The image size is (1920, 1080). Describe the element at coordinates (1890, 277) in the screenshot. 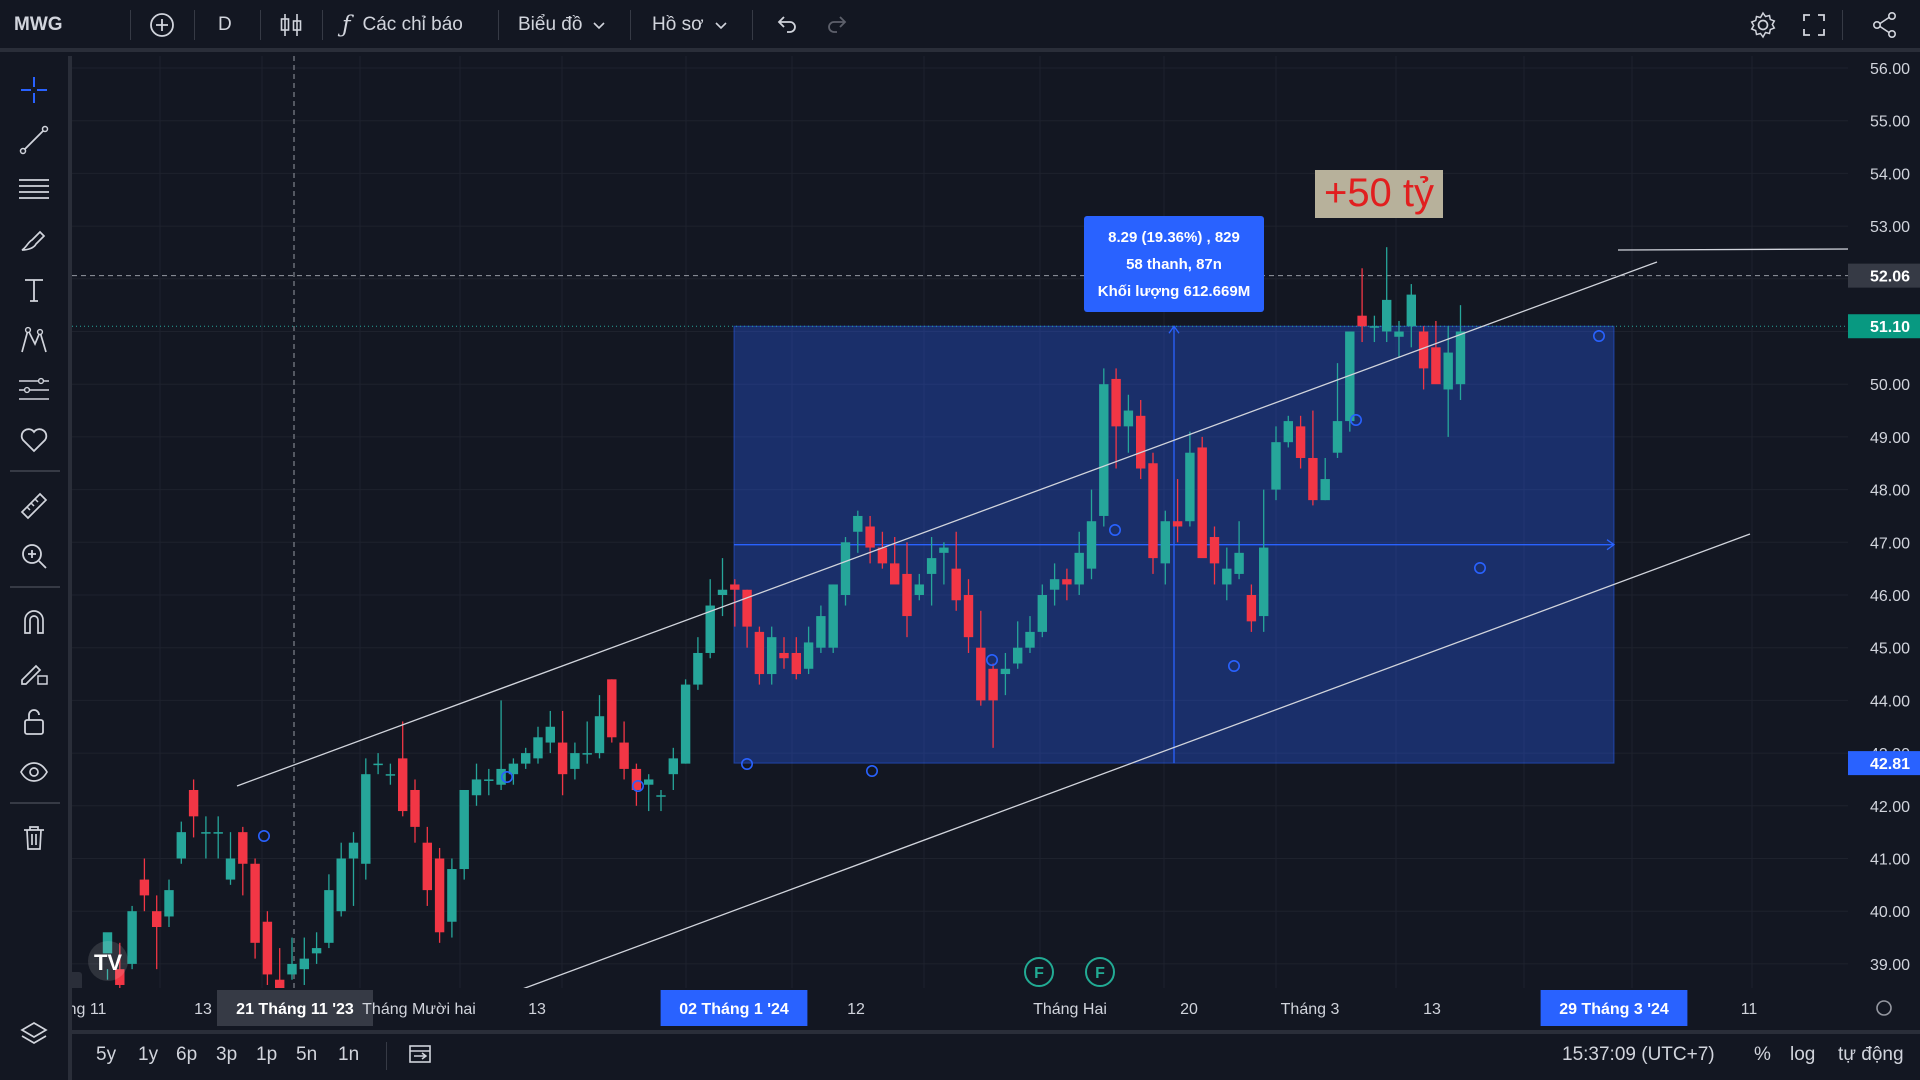

I see `crosshair-price-label: 52.06` at that location.